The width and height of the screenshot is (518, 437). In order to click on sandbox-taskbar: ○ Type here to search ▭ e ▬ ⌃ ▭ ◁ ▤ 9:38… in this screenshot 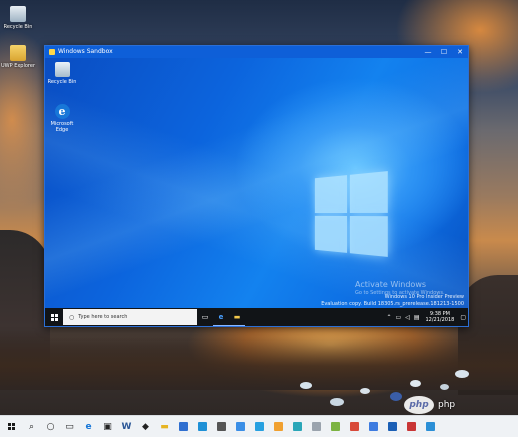, I will do `click(256, 317)`.